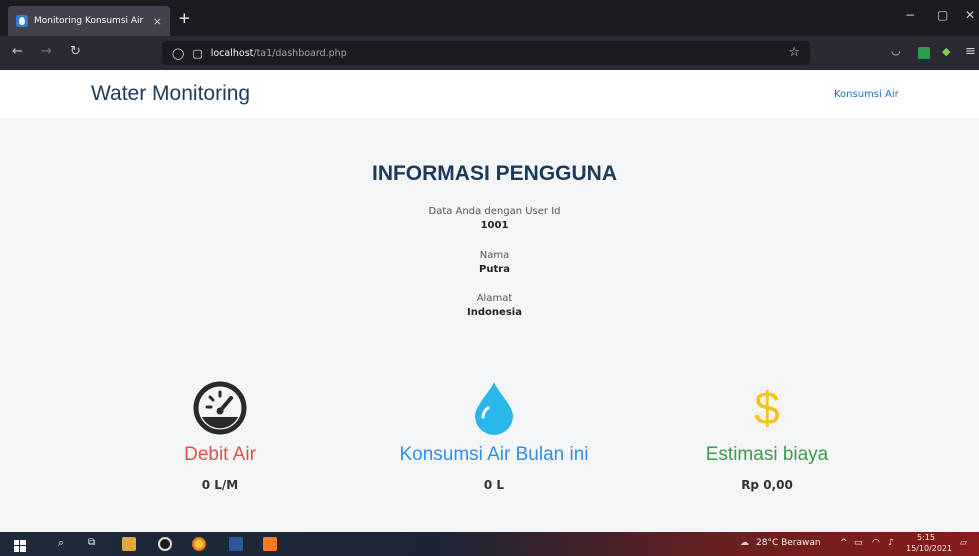 This screenshot has height=556, width=979. I want to click on xampp-icon, so click(270, 544).